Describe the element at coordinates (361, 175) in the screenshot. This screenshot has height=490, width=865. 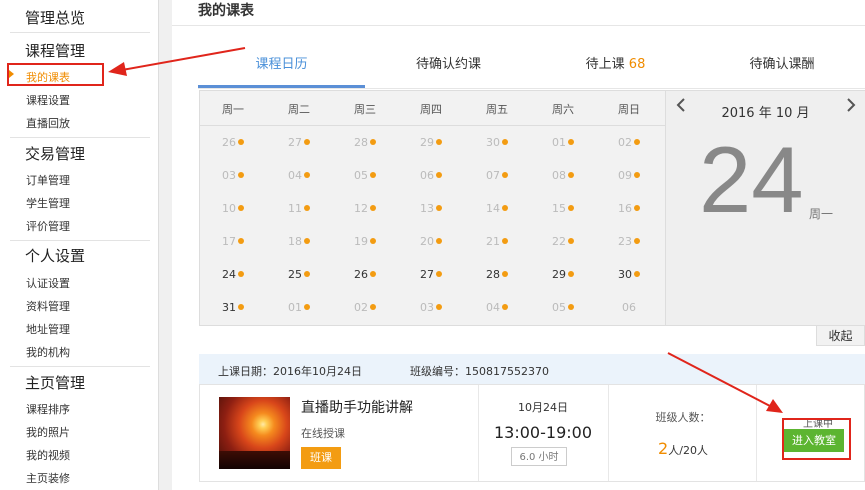
I see `calendar-day-number: 05` at that location.